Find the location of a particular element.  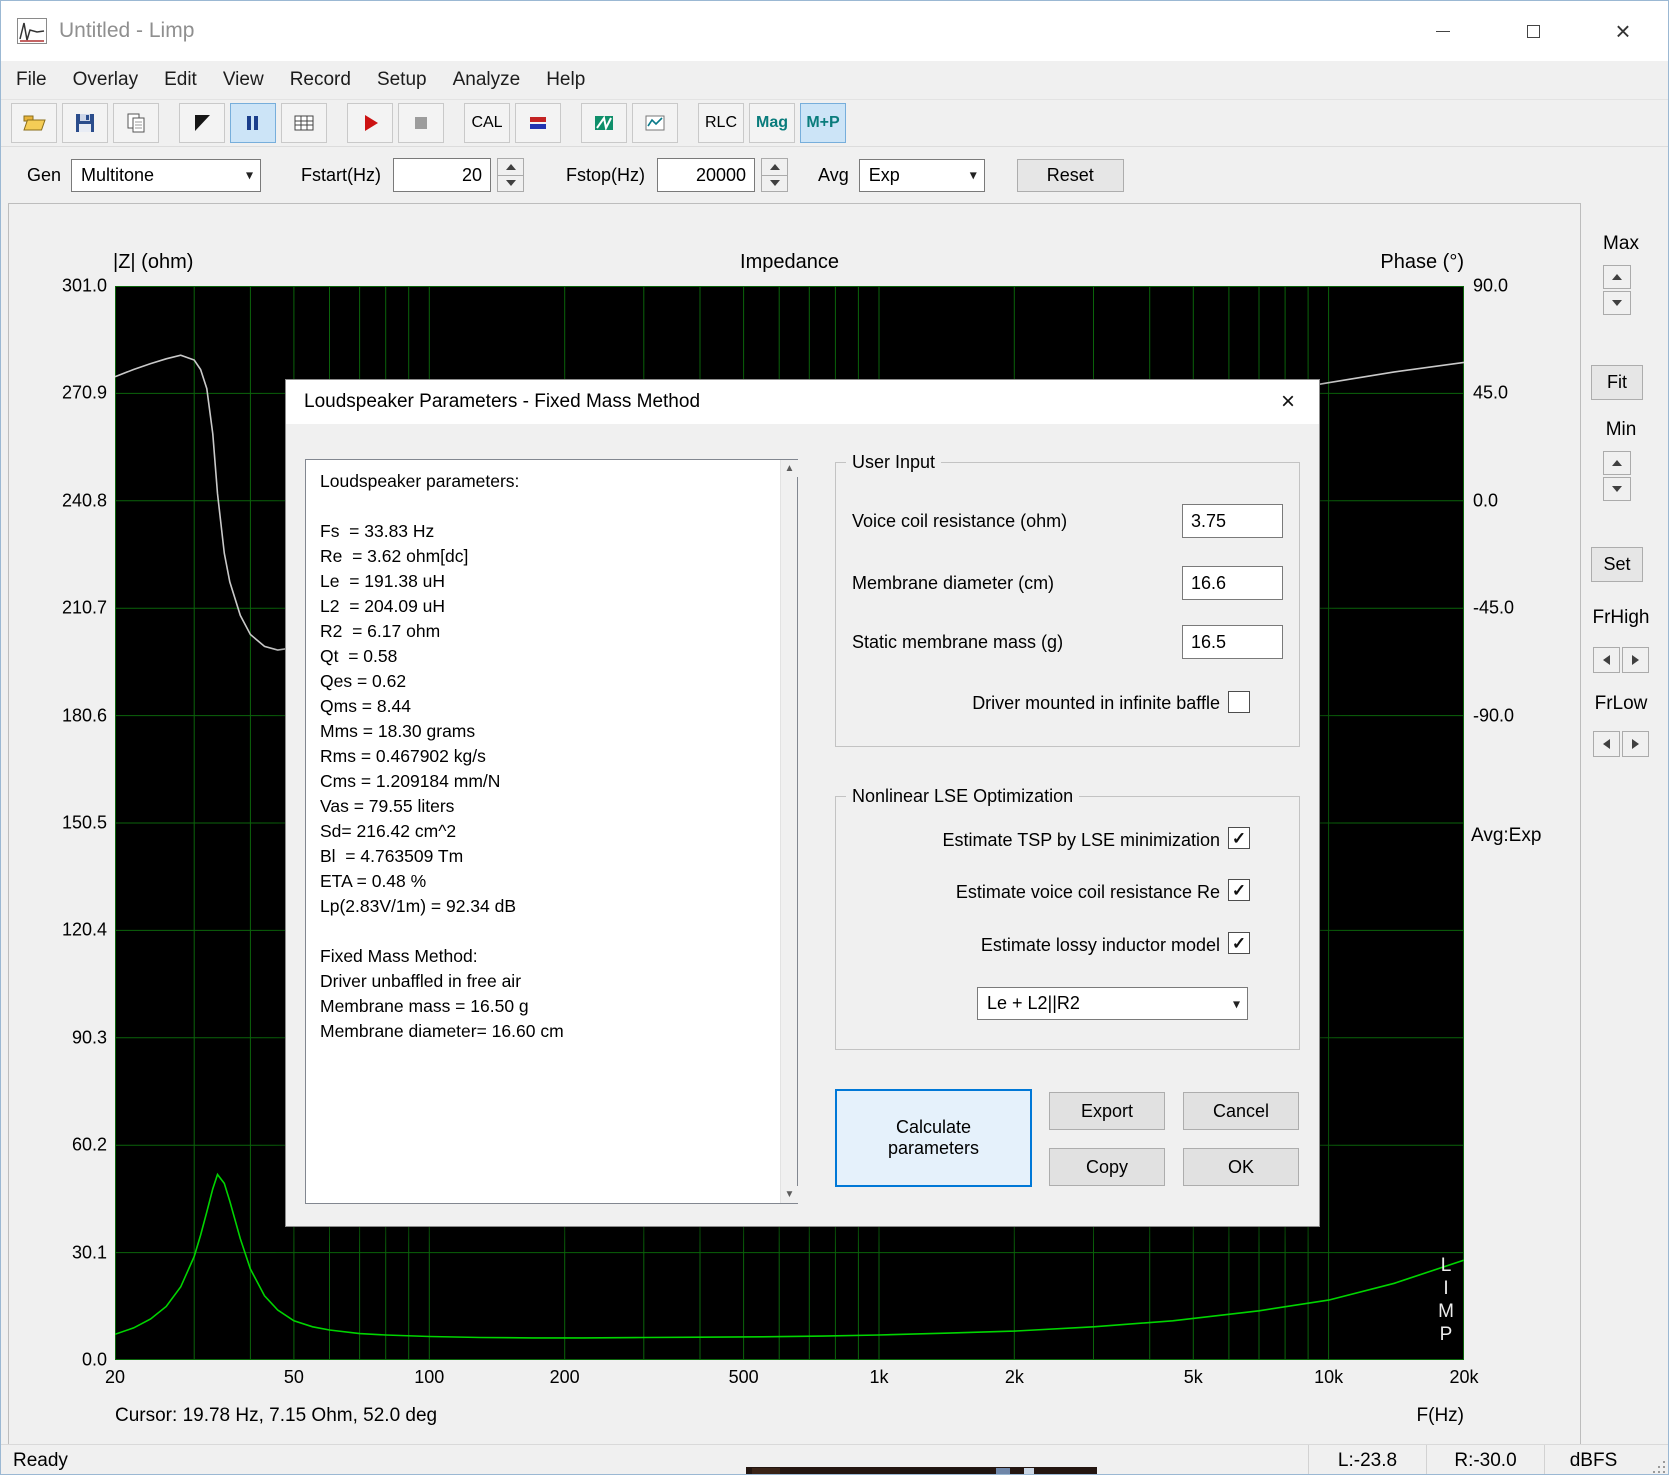

membrane-mass-row: Static membrane mass (g) is located at coordinates (1067, 642).